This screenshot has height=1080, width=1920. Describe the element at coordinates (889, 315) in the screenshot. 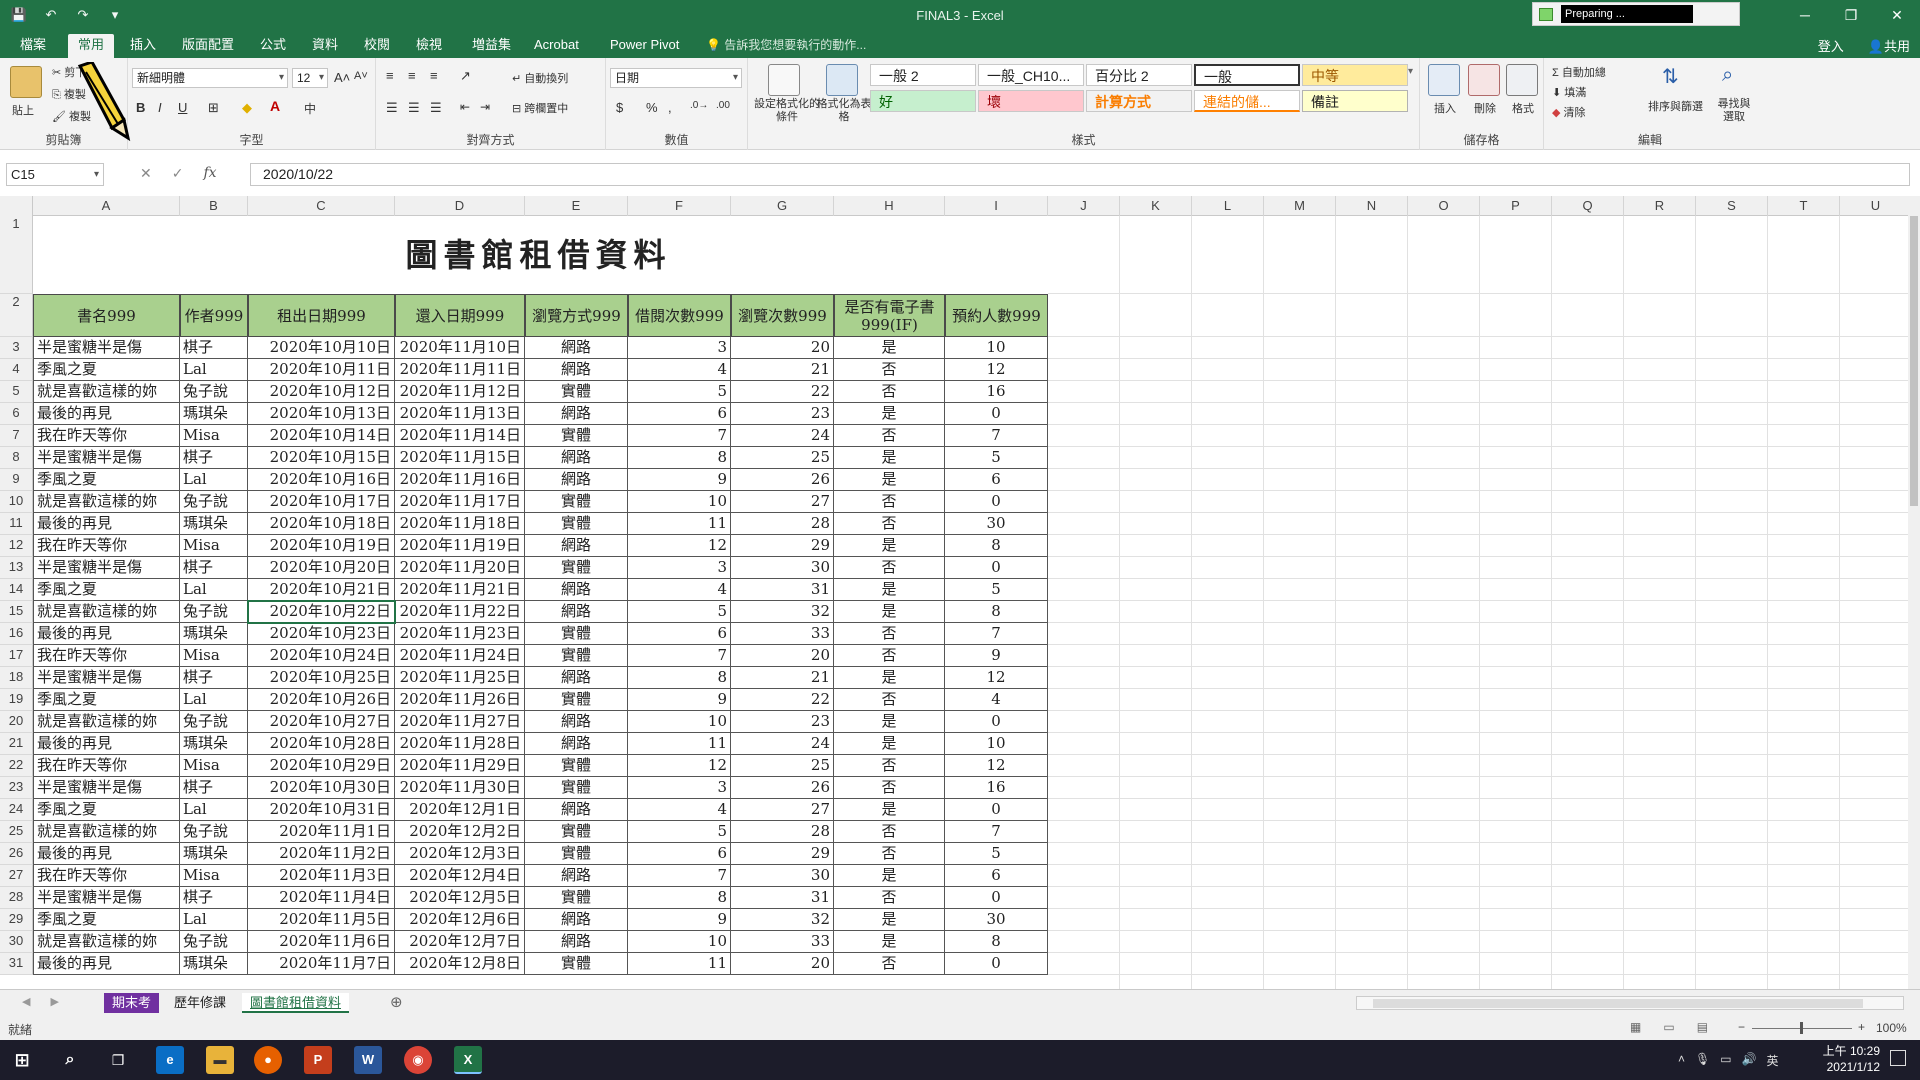

I see `table-header-cell: 是否有電子書999(IF)` at that location.